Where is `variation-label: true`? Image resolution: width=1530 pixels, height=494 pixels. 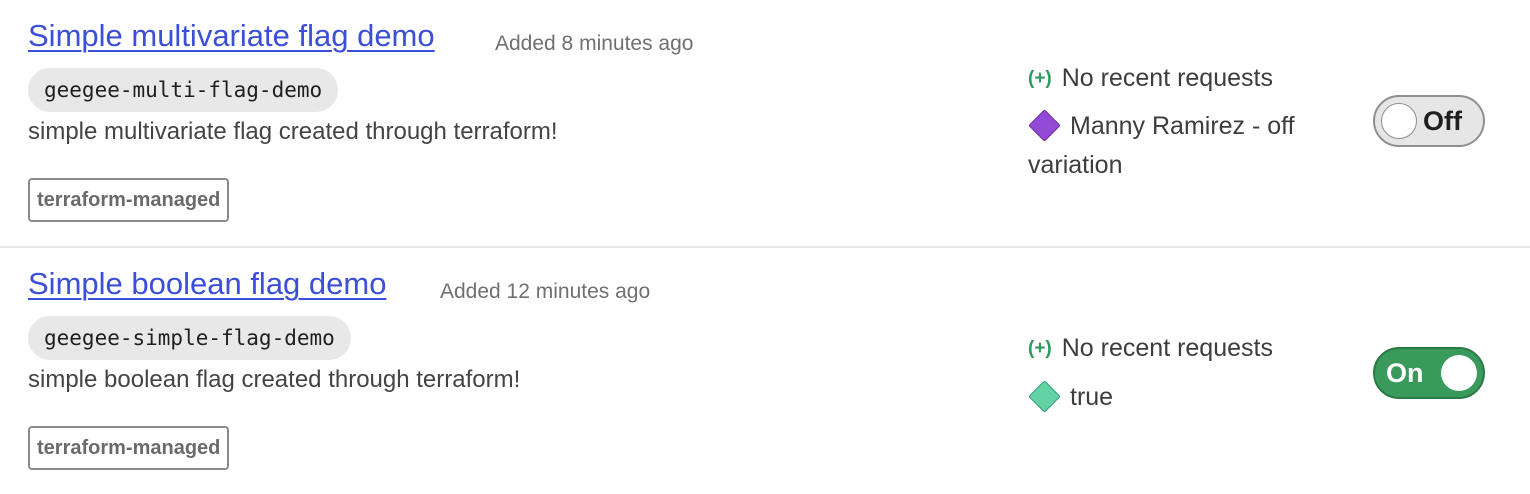
variation-label: true is located at coordinates (1092, 397).